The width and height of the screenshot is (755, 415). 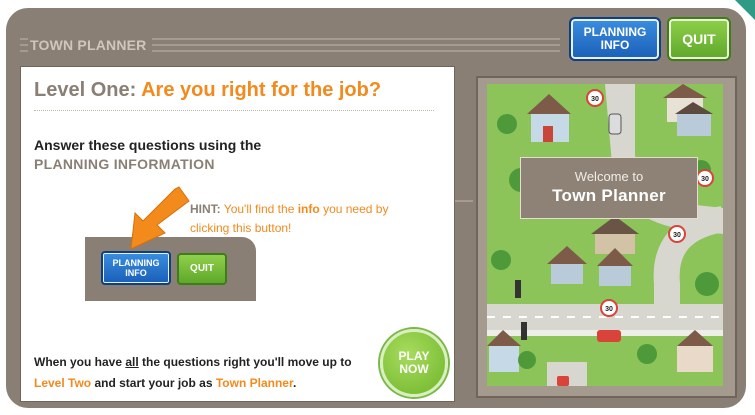 What do you see at coordinates (63, 383) in the screenshot?
I see `bottom-level-two: Level Two` at bounding box center [63, 383].